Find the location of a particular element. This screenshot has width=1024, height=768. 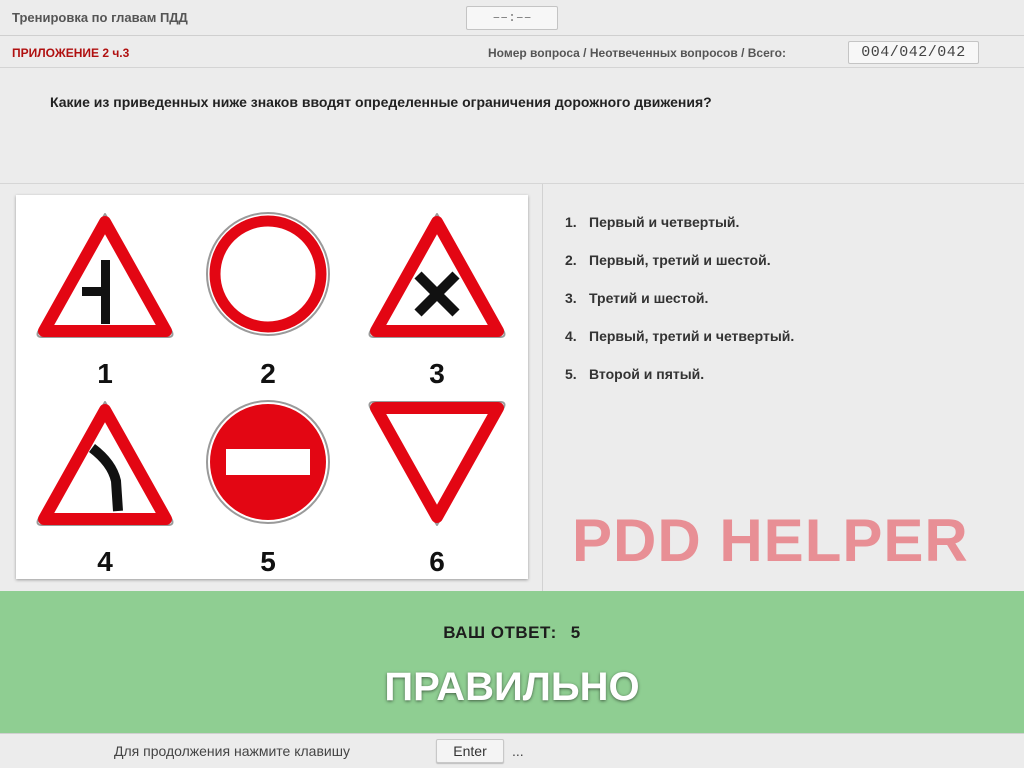

enter-key-button: Enter is located at coordinates (470, 751).